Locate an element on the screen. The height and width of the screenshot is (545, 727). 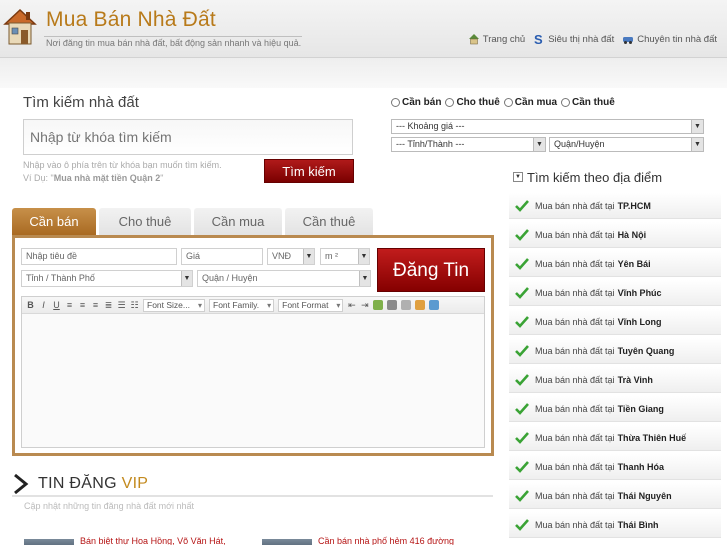
province-select: --- Tỉnh/Thành --- ▼ is located at coordinates (468, 144).